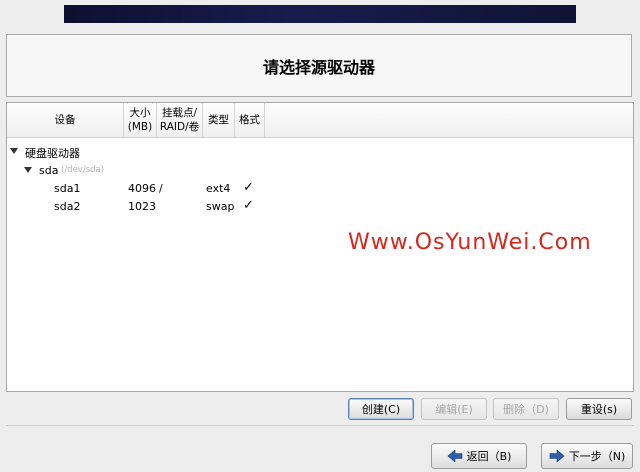  I want to click on group-label: 硬盘驱动器, so click(52, 153).